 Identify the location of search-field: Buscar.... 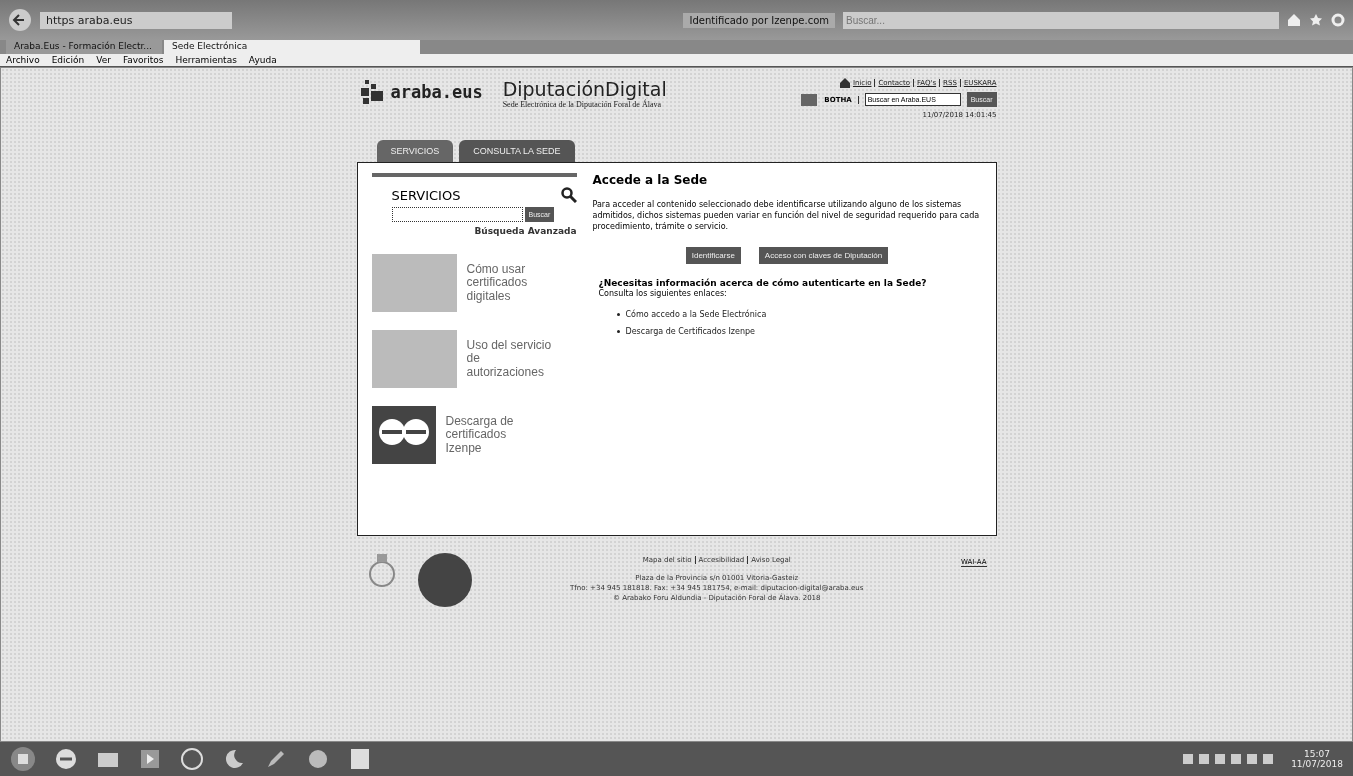
(1061, 20).